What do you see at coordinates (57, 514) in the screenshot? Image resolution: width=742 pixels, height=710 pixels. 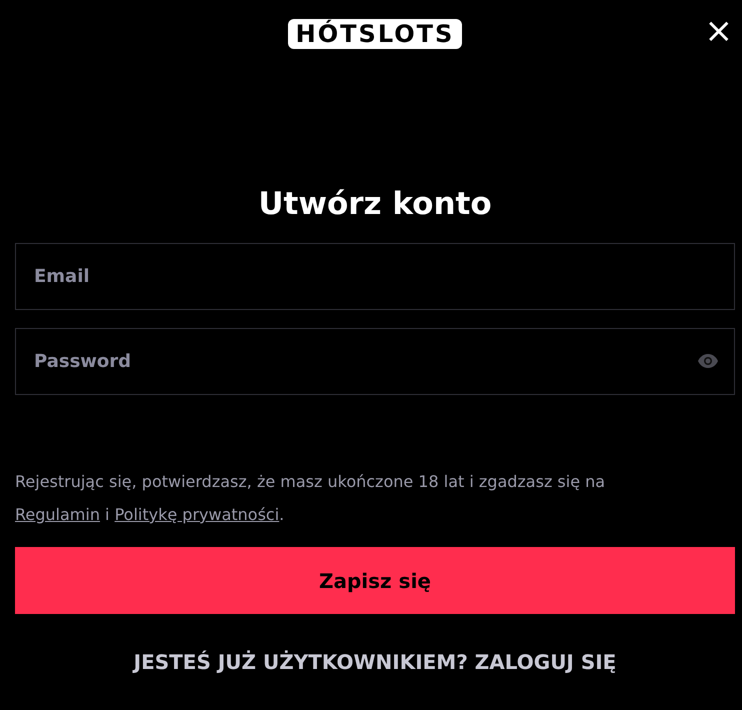 I see `terms-link: Regulamin` at bounding box center [57, 514].